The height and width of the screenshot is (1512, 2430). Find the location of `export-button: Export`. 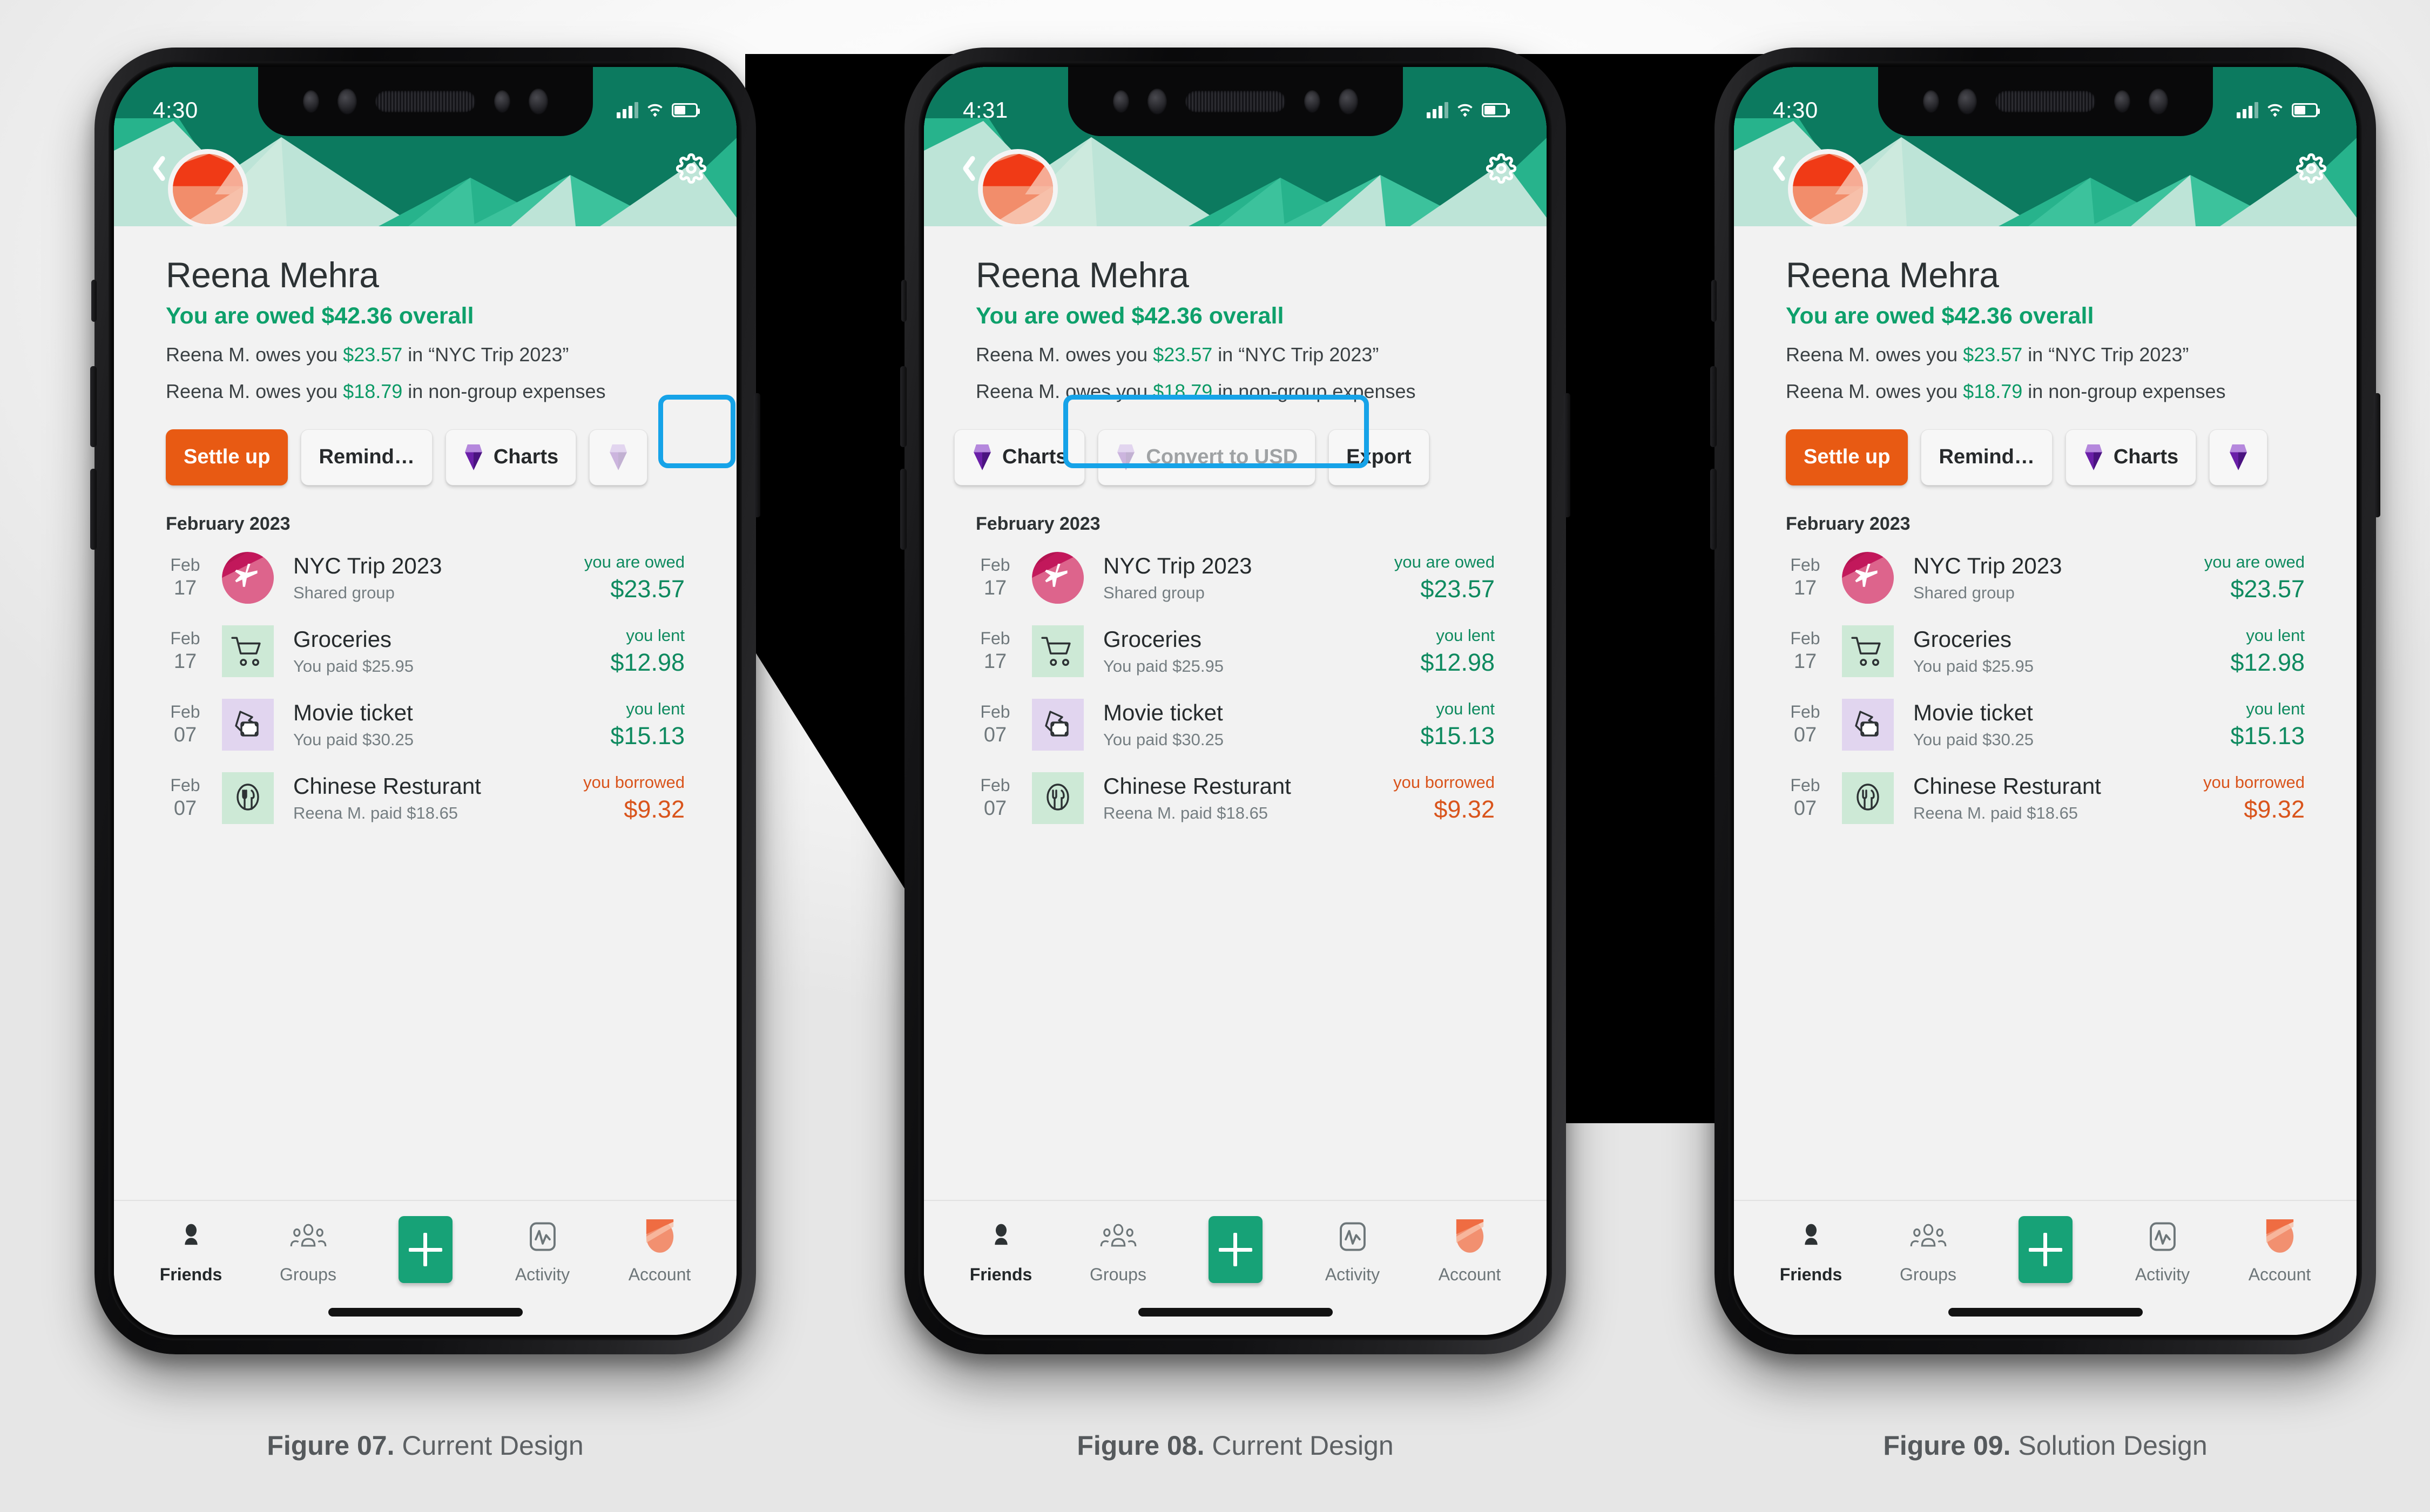

export-button: Export is located at coordinates (1379, 457).